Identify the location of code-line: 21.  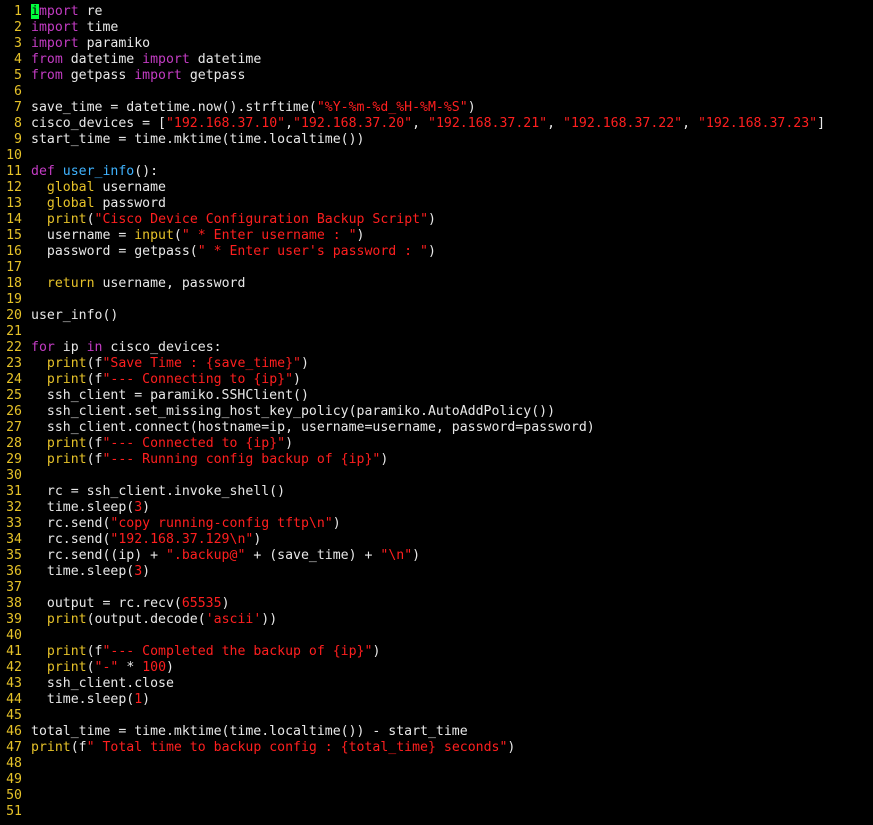
(436, 332).